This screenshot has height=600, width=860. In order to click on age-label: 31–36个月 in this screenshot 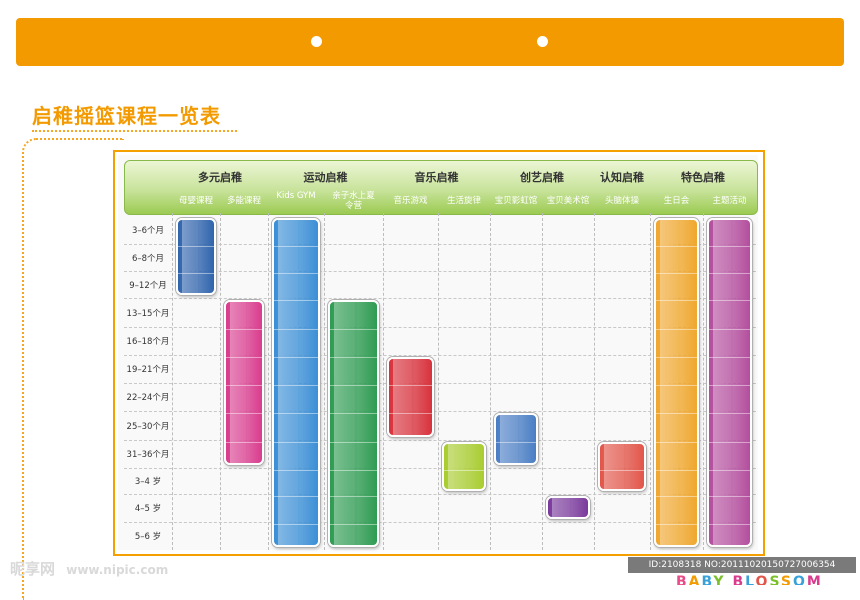, I will do `click(148, 455)`.